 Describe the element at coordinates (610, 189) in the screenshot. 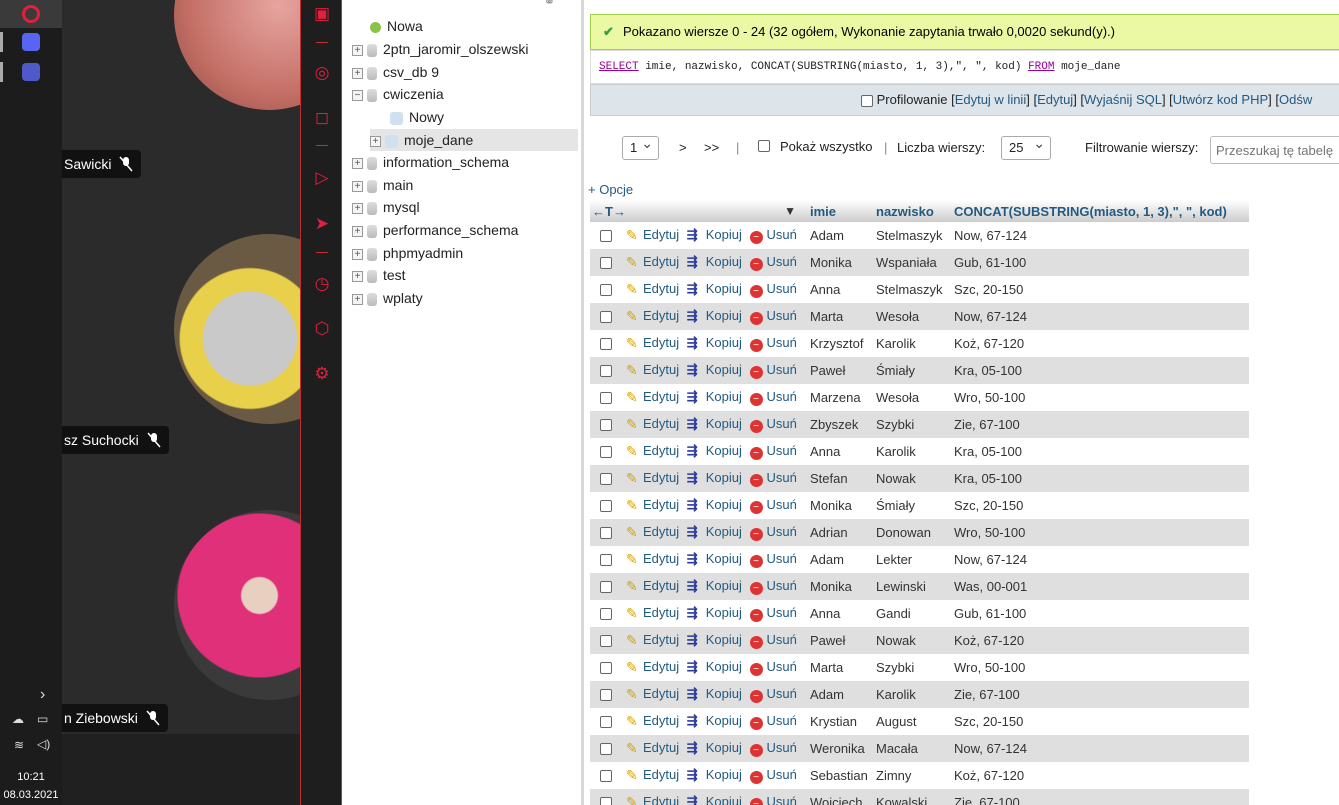

I see `options-link: + Opcje` at that location.